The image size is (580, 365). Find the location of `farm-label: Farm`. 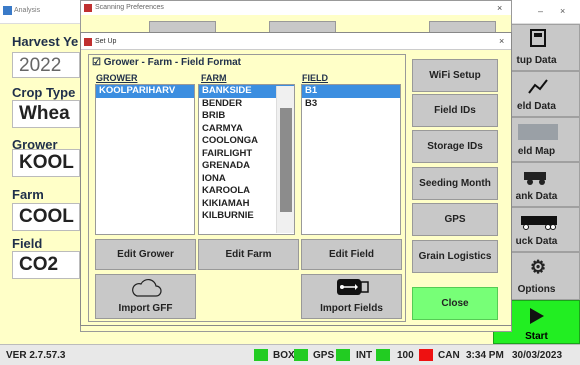

farm-label: Farm is located at coordinates (28, 194).